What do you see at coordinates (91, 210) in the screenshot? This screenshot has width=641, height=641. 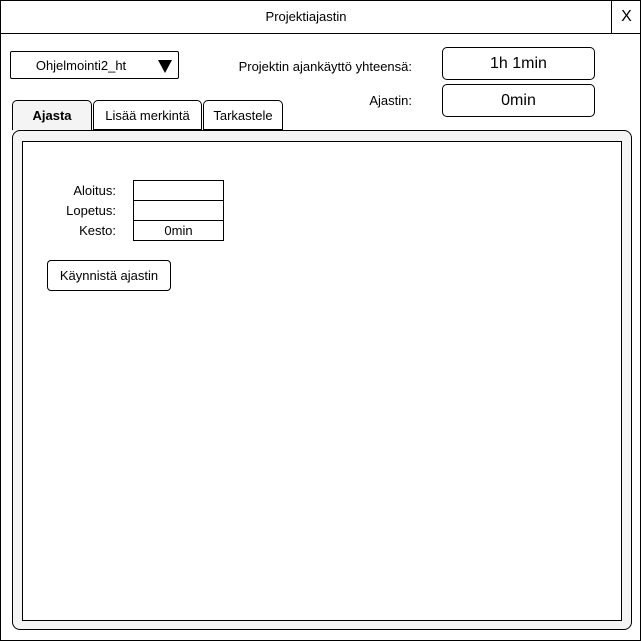 I see `end-time-label: Lopetus:` at bounding box center [91, 210].